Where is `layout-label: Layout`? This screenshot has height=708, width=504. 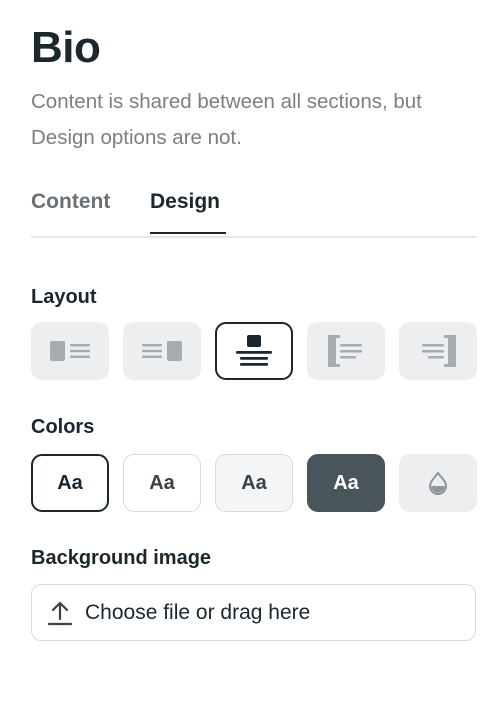 layout-label: Layout is located at coordinates (64, 297).